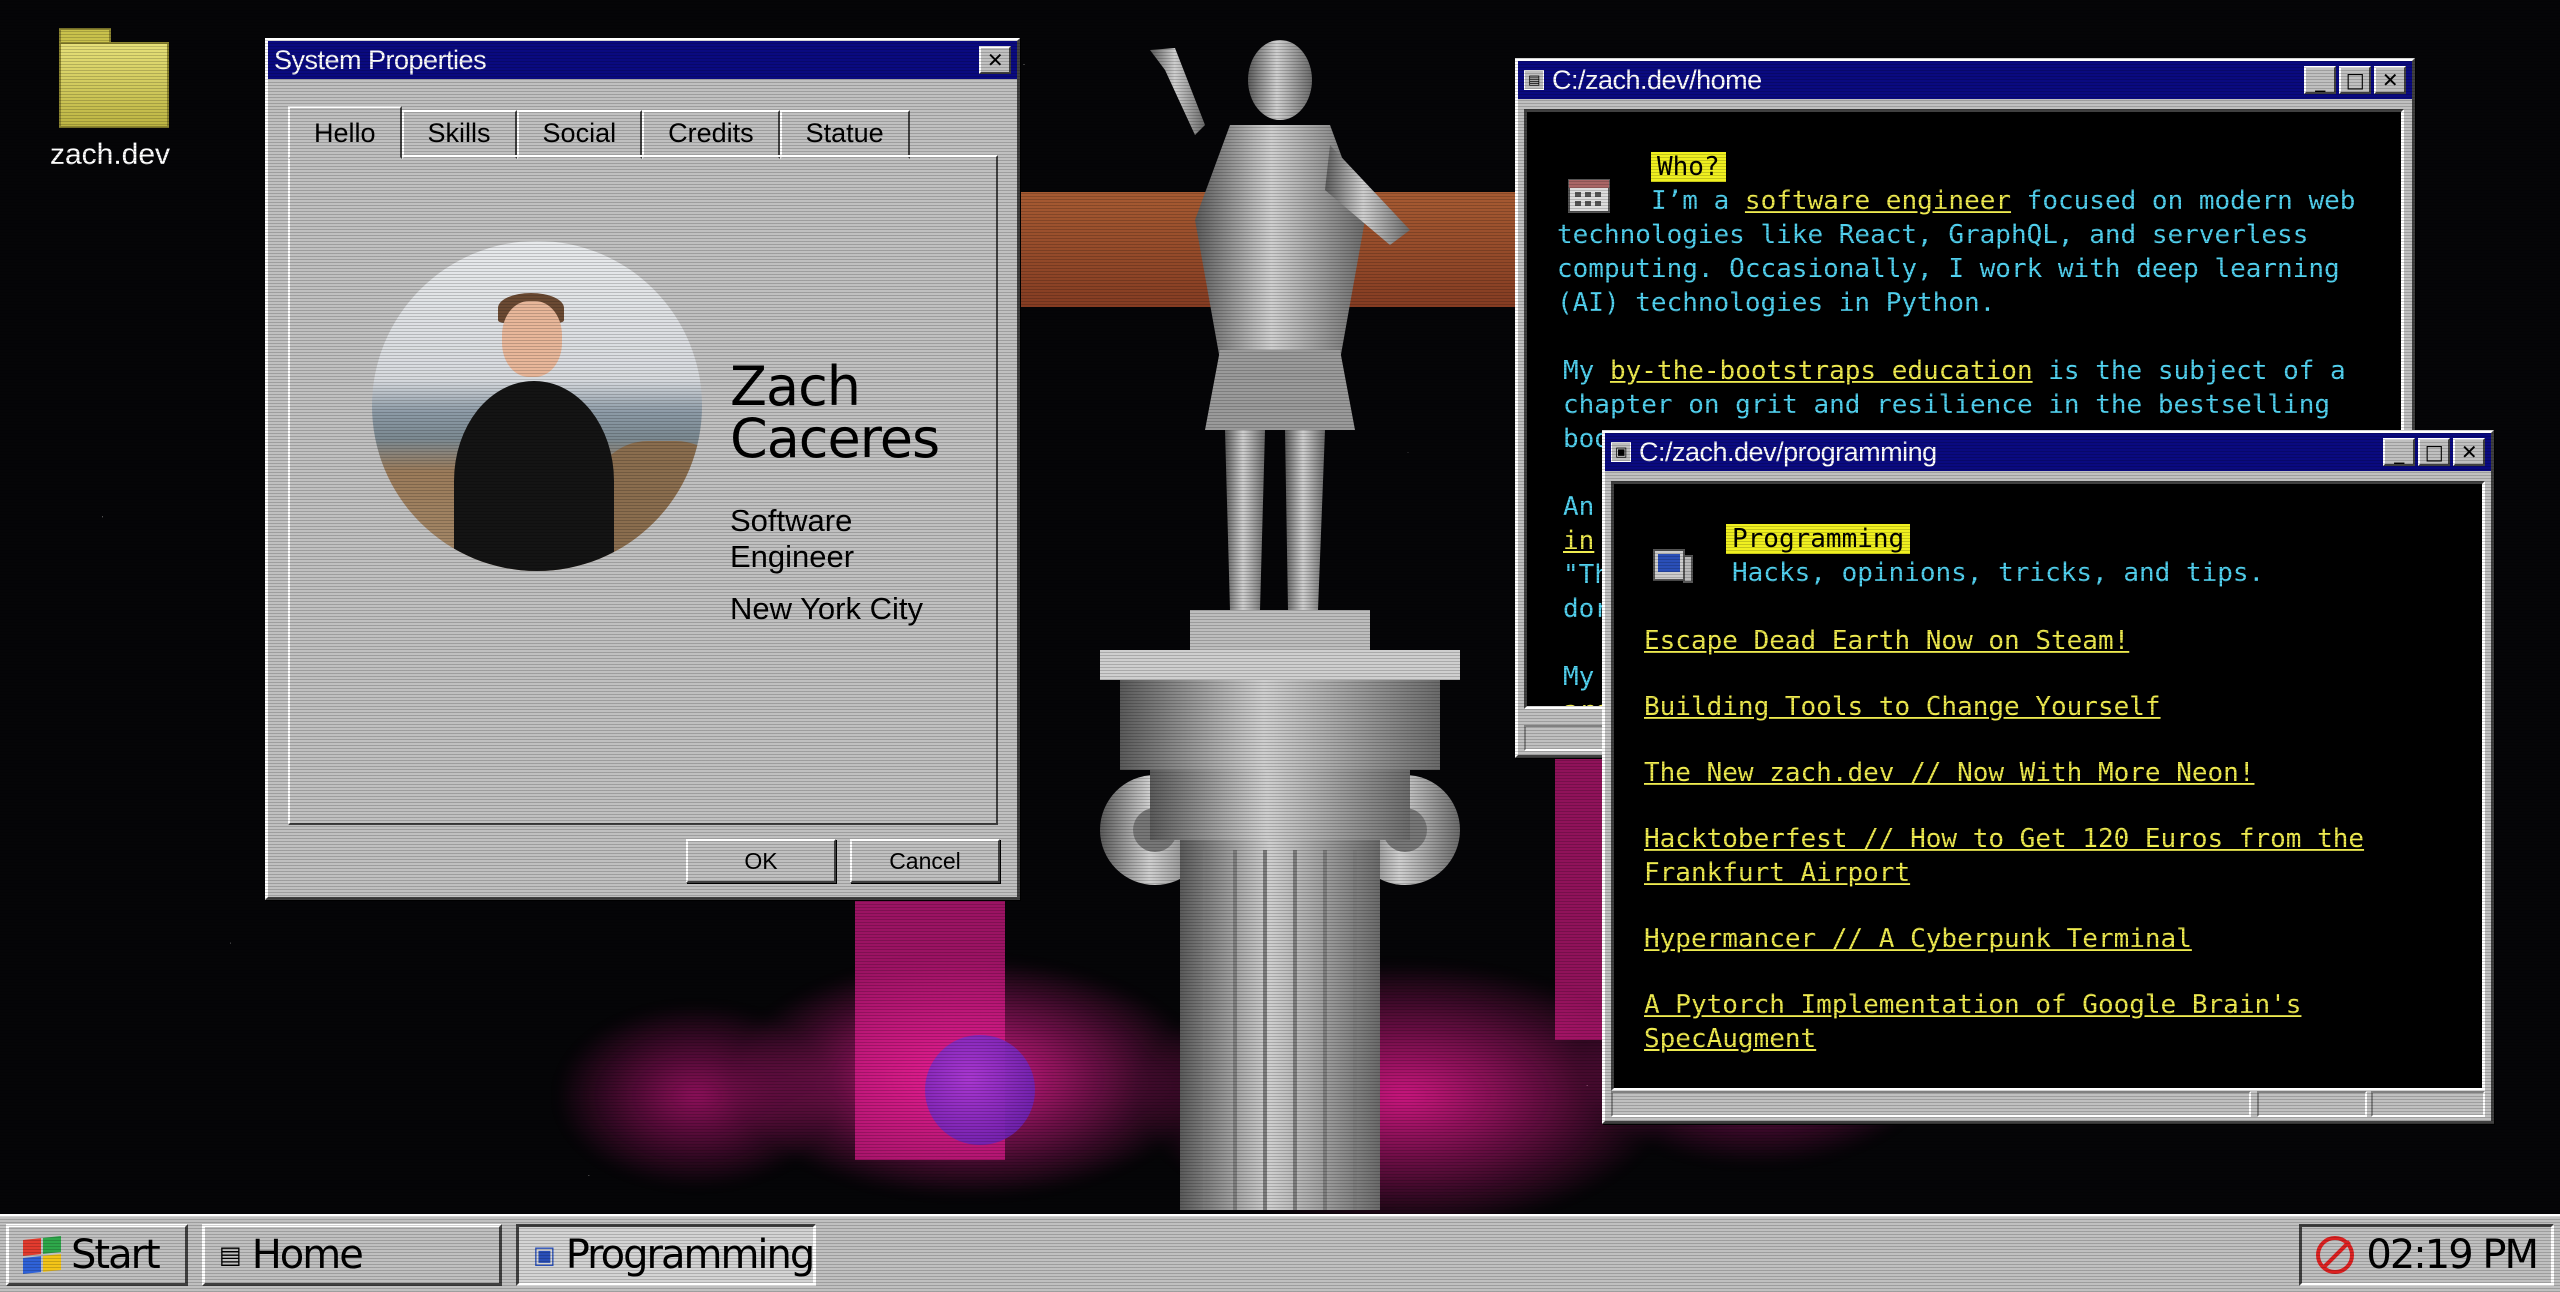  What do you see at coordinates (230, 1254) in the screenshot?
I see `calendar-icon: ▤` at bounding box center [230, 1254].